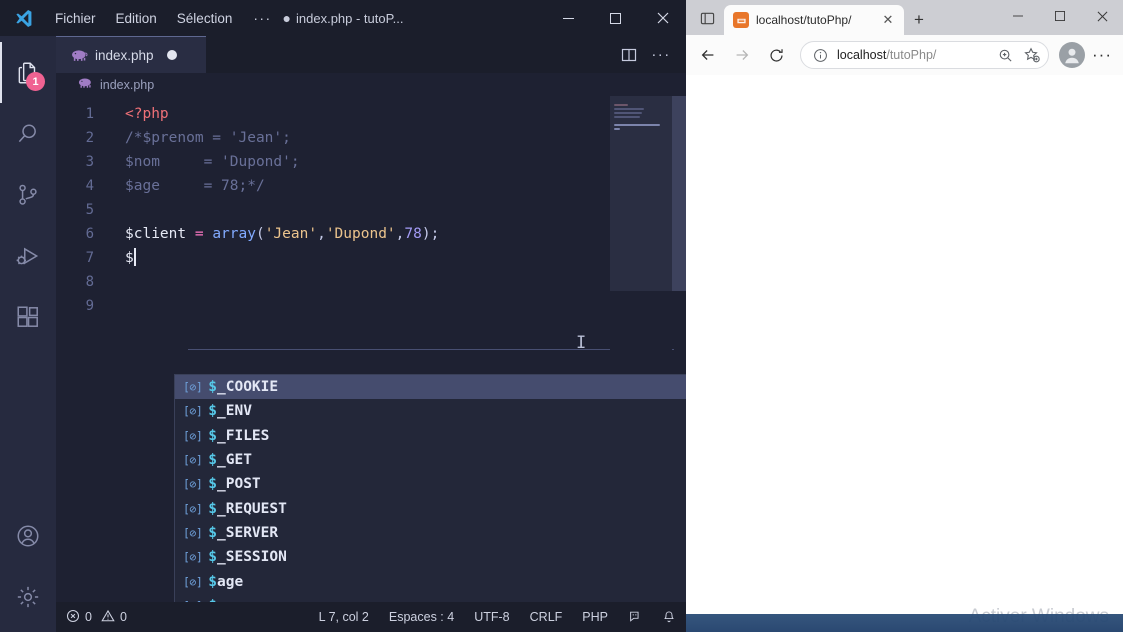  Describe the element at coordinates (662, 18) in the screenshot. I see `close-button` at that location.